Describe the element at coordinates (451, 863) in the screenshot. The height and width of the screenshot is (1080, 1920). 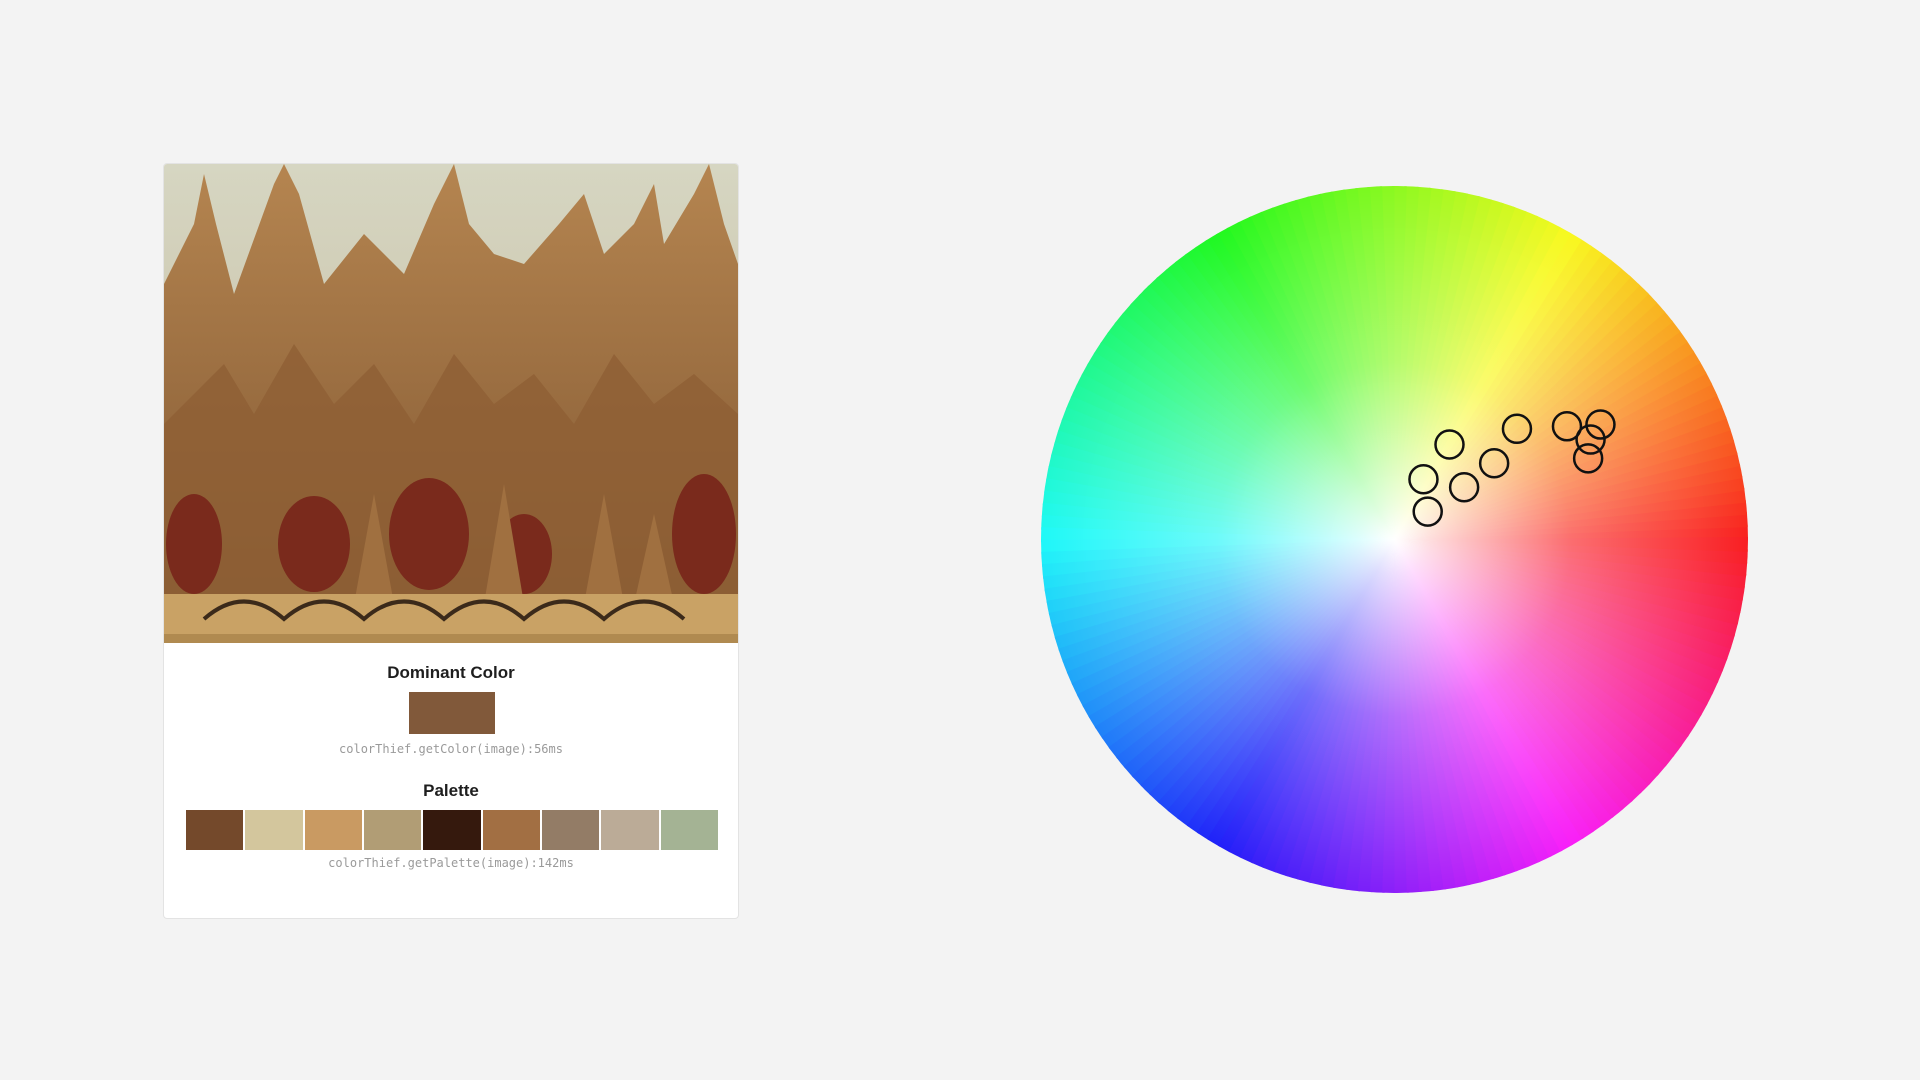
I see `get-palette-caption: colorThief.getPalette(image):142ms` at that location.